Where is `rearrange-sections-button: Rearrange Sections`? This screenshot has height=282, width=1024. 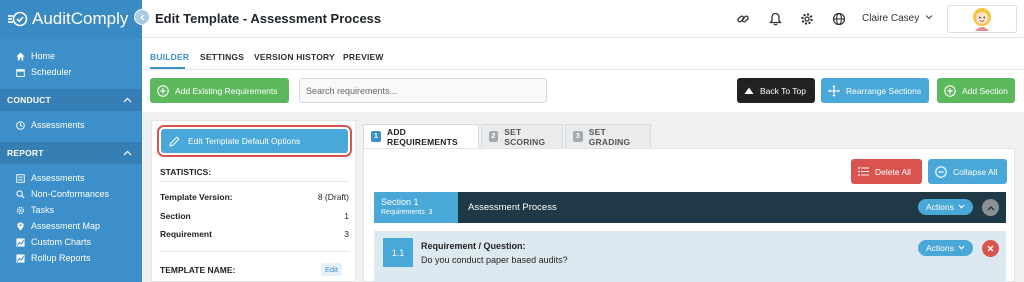
rearrange-sections-button: Rearrange Sections is located at coordinates (875, 90).